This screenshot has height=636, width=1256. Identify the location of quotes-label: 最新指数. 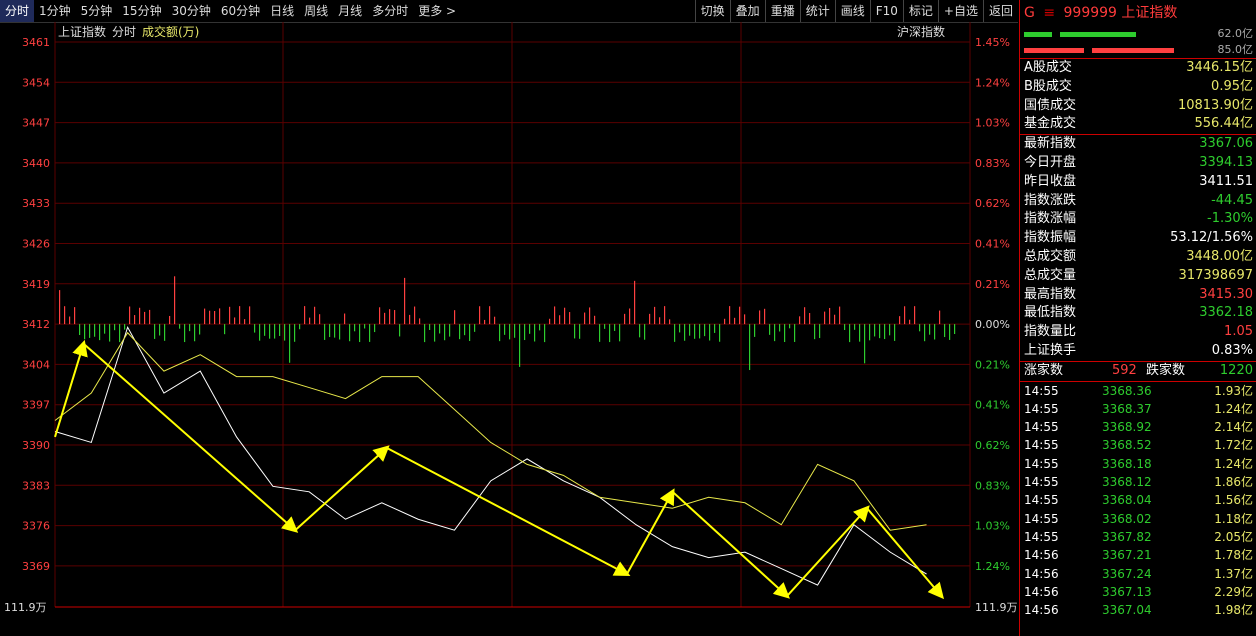
(1050, 144).